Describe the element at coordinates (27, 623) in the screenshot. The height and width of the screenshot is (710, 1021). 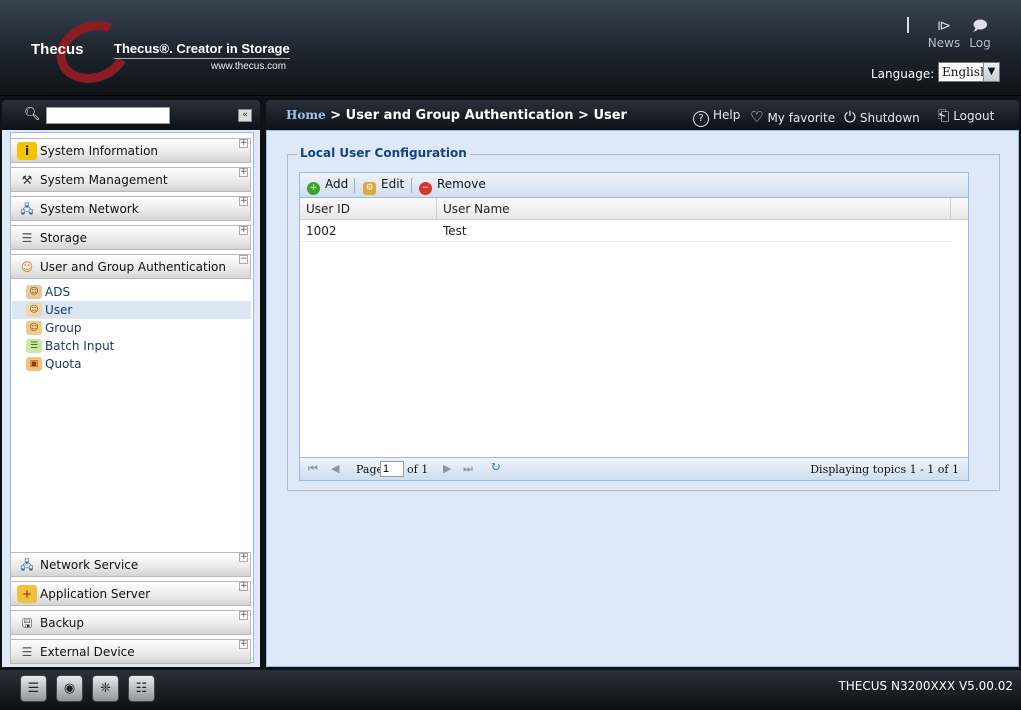
I see `backup-icon: 🖫︎` at that location.